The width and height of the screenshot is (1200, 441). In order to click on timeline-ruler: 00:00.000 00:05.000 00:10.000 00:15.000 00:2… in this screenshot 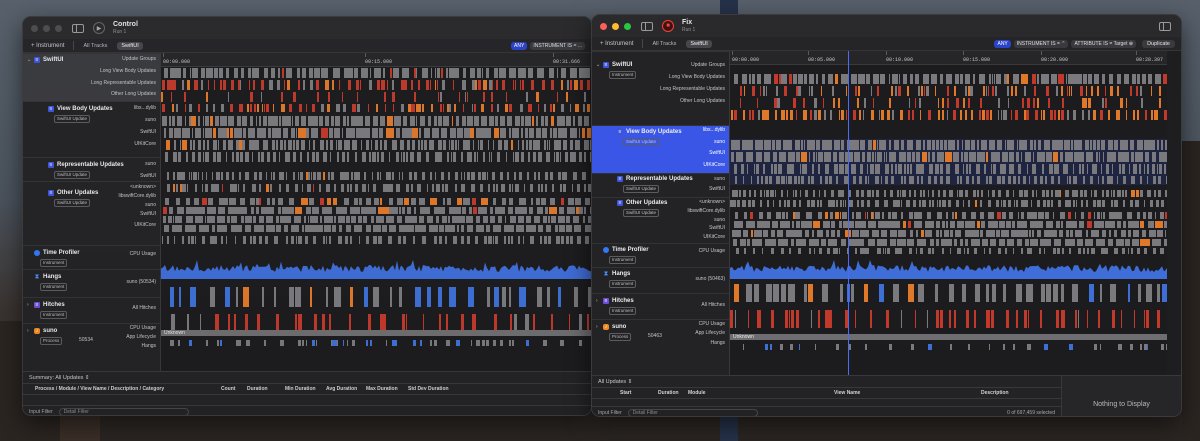, I will do `click(948, 58)`.